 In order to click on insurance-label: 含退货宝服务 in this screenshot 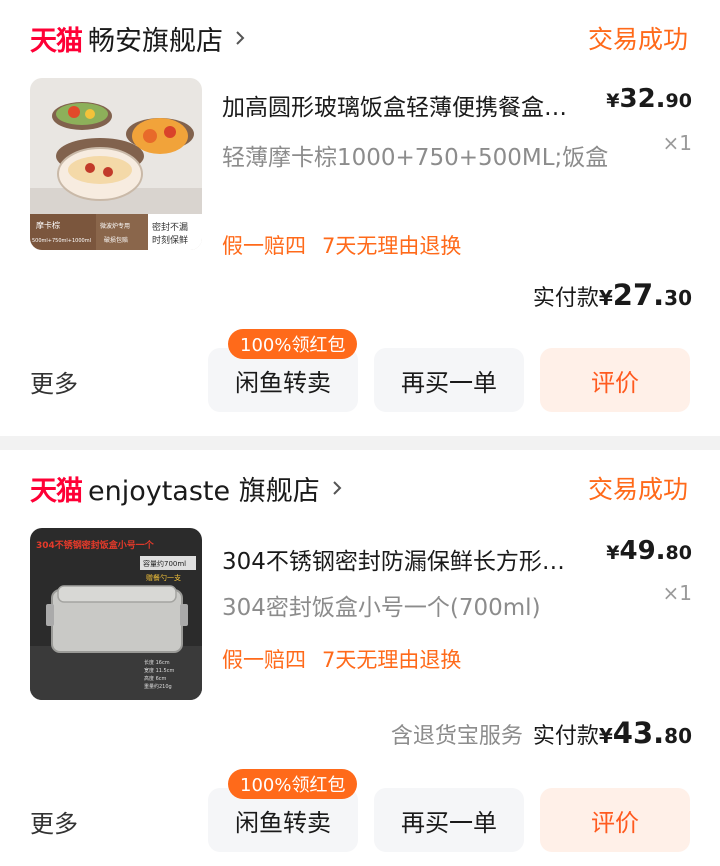, I will do `click(457, 734)`.